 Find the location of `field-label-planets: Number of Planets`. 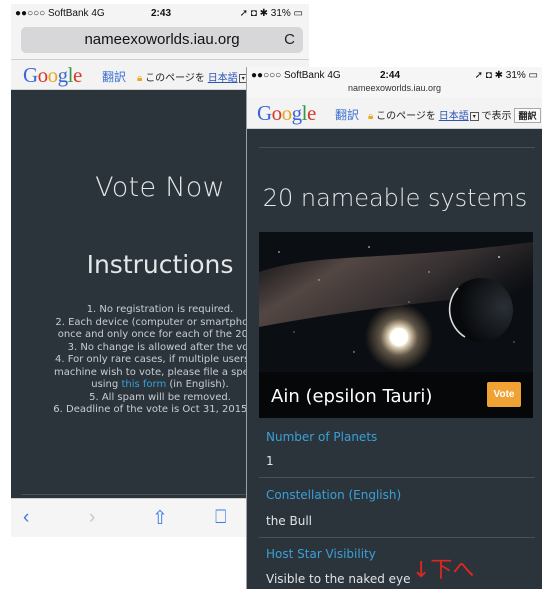

field-label-planets: Number of Planets is located at coordinates (322, 437).